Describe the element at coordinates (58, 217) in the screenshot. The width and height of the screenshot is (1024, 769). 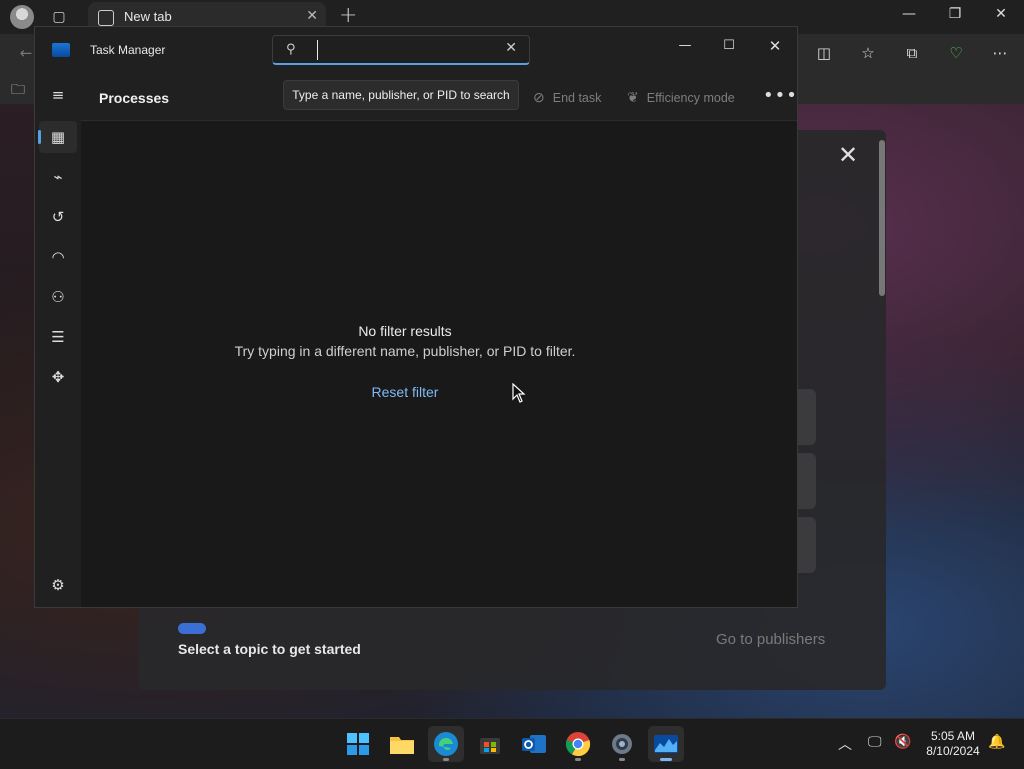
I see `nav-history-icon: ↺` at that location.